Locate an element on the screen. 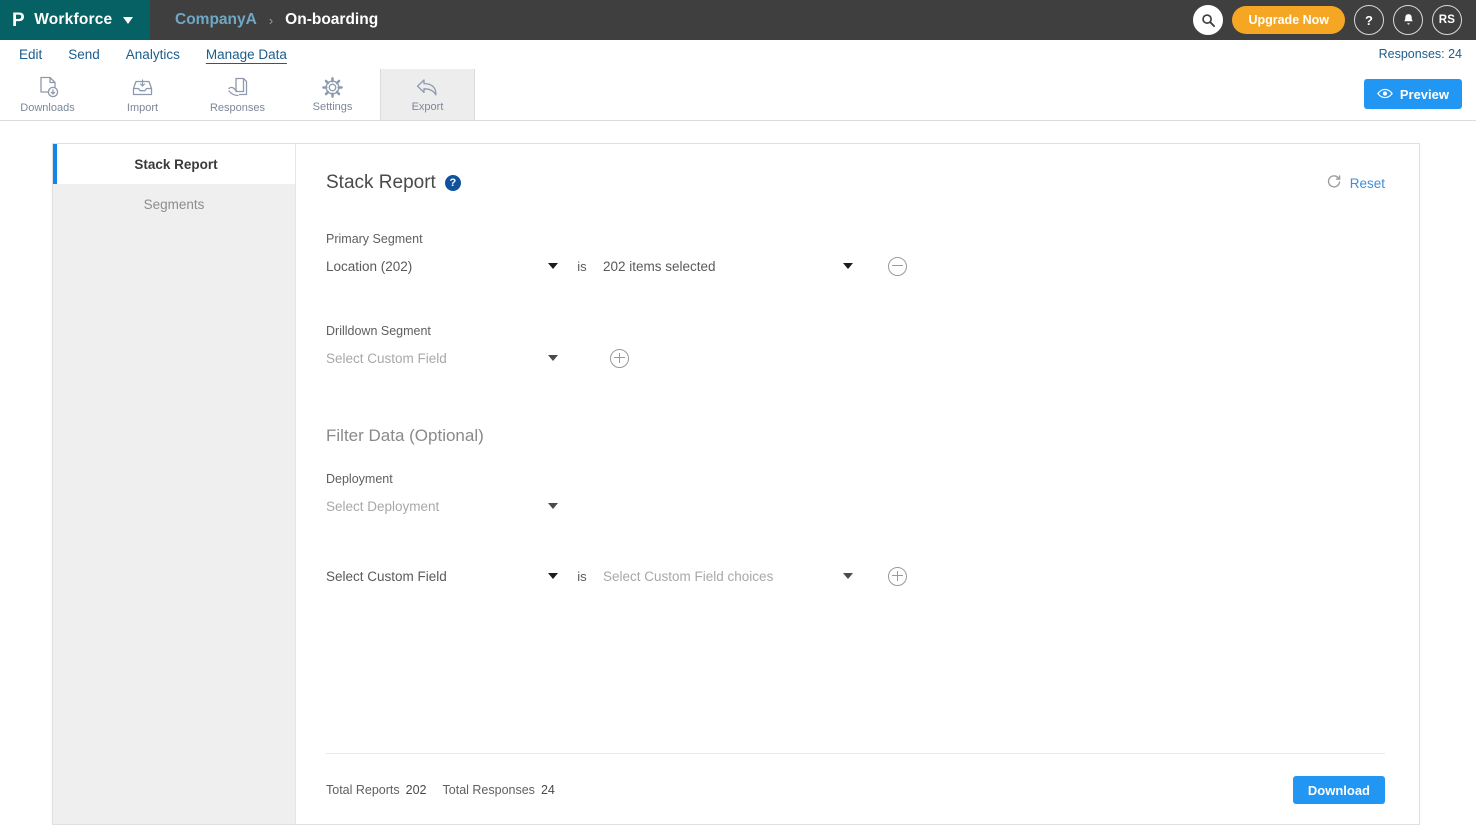  responses-hand-document-icon is located at coordinates (238, 88).